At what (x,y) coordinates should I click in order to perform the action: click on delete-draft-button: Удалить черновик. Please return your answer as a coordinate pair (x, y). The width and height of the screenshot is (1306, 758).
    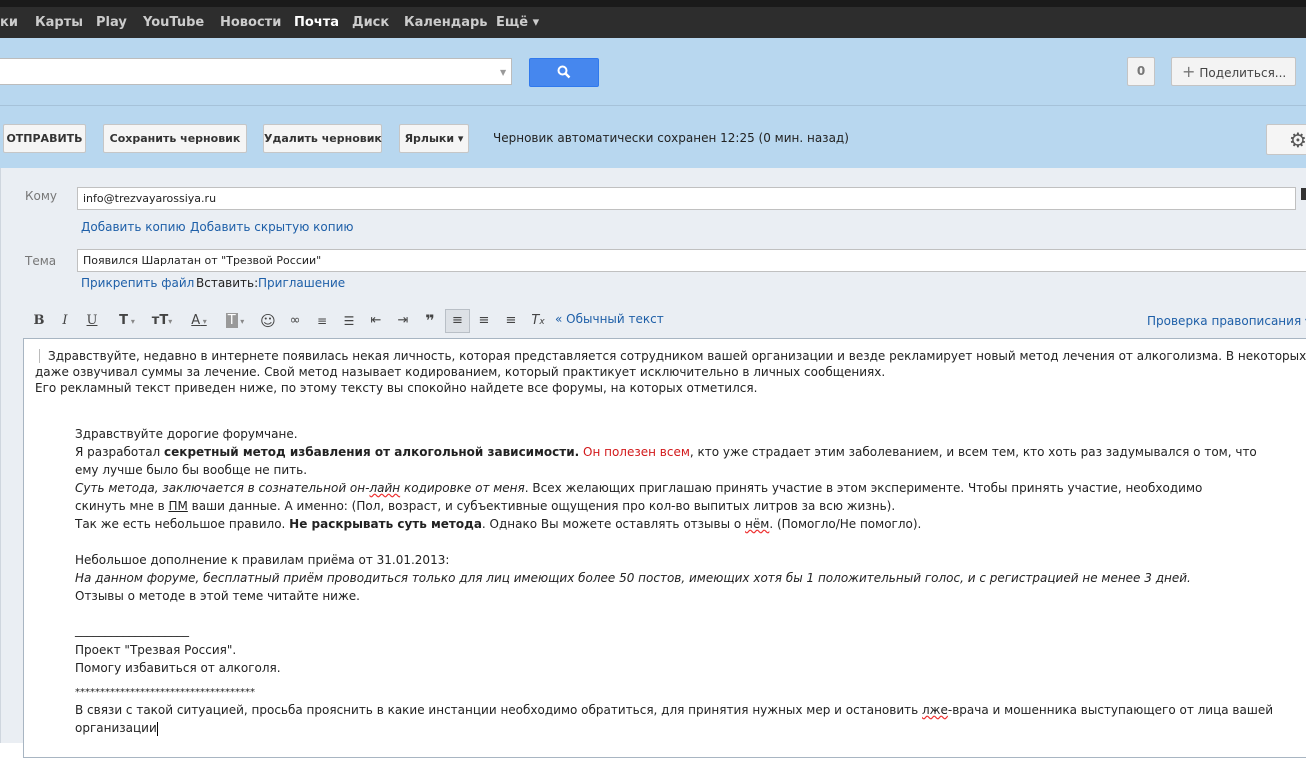
    Looking at the image, I should click on (322, 138).